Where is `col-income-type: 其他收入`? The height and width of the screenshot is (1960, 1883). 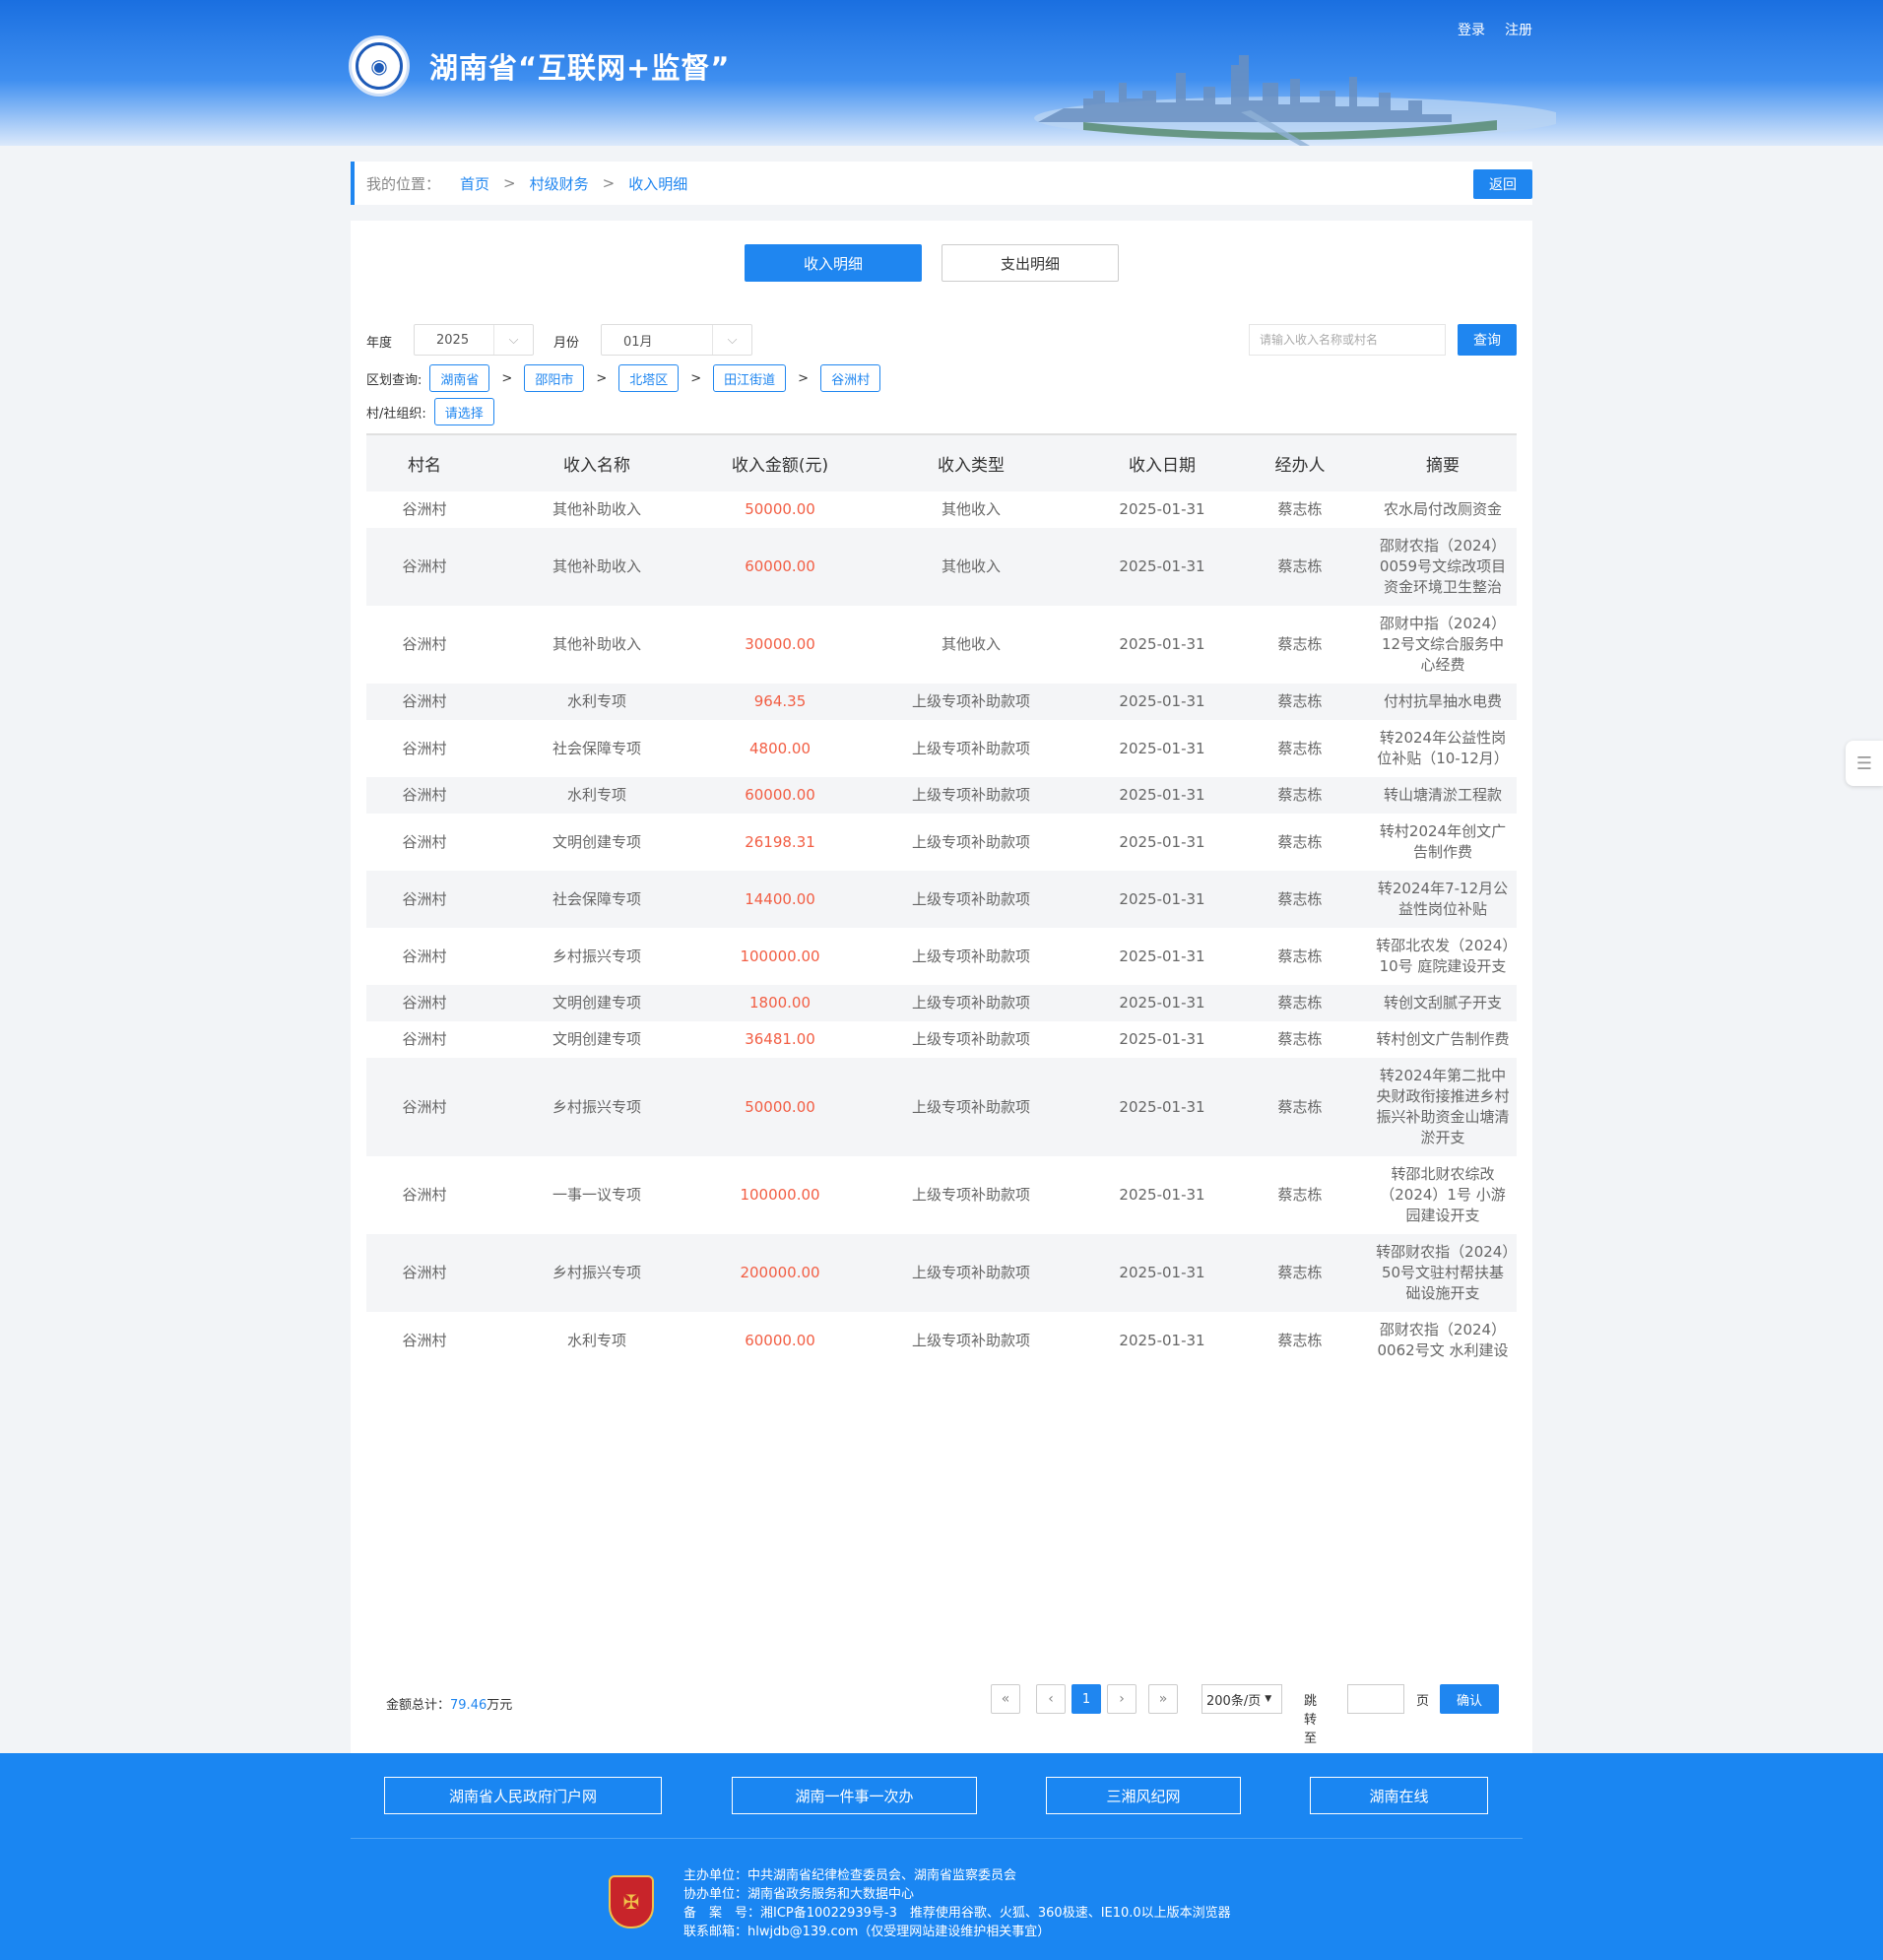 col-income-type: 其他收入 is located at coordinates (971, 509).